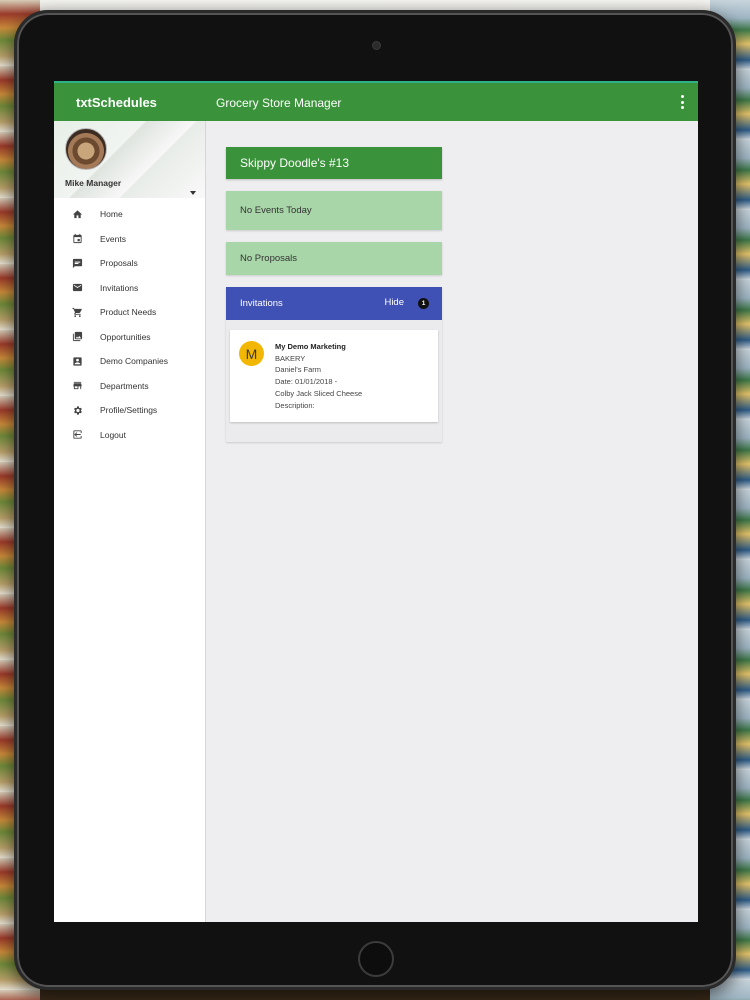 This screenshot has width=750, height=1000. What do you see at coordinates (93, 183) in the screenshot?
I see `profile-name: Mike Manager` at bounding box center [93, 183].